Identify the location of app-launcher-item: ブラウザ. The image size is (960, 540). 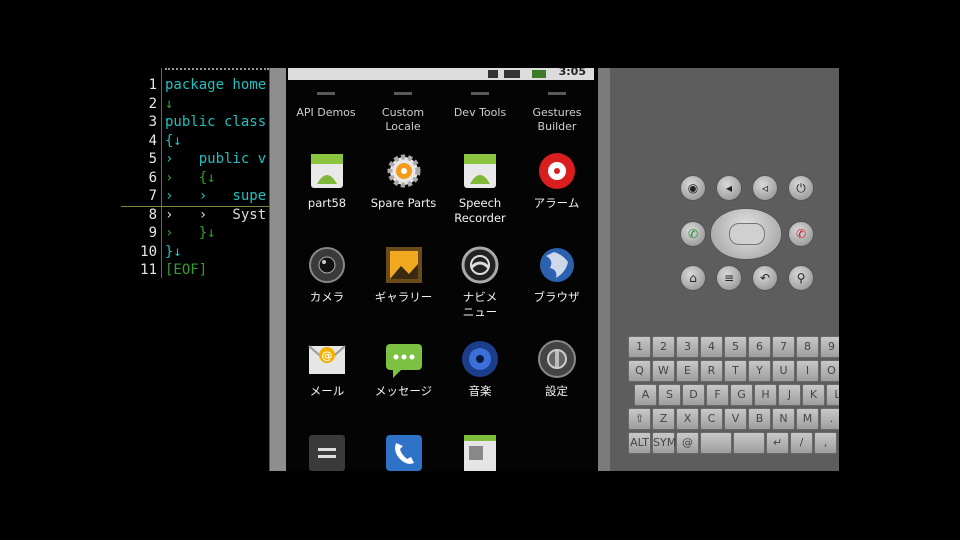
(557, 274).